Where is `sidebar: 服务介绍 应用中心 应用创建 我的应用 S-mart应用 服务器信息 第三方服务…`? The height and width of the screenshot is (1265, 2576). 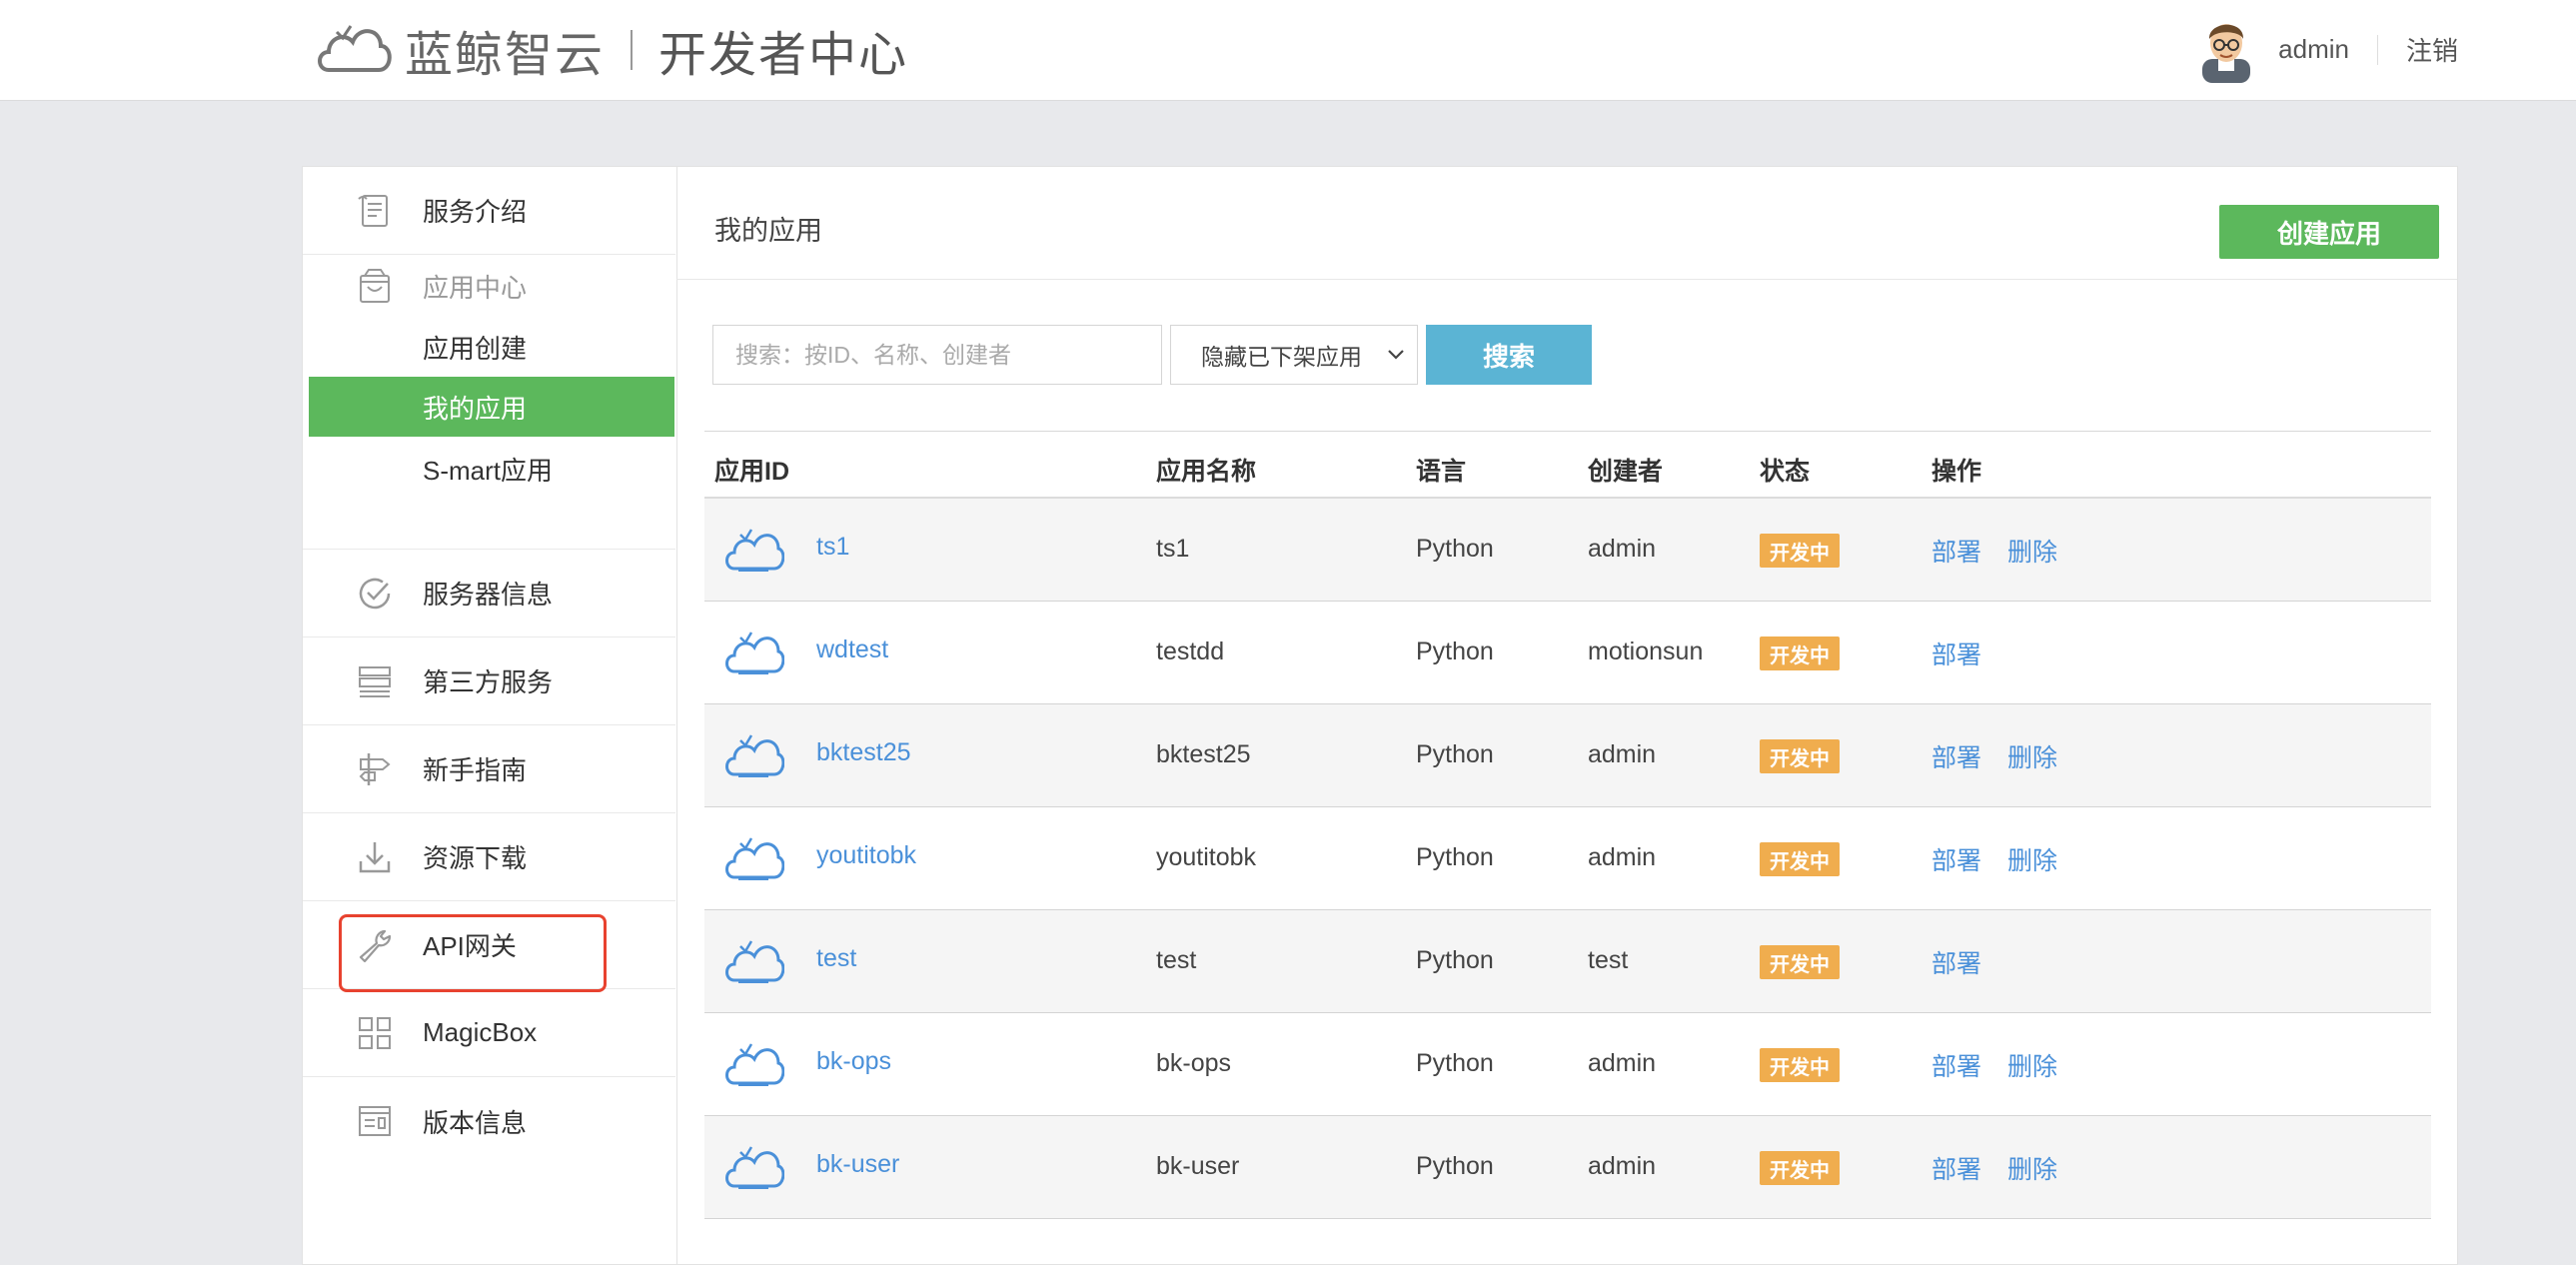 sidebar: 服务介绍 应用中心 应用创建 我的应用 S-mart应用 服务器信息 第三方服务… is located at coordinates (490, 715).